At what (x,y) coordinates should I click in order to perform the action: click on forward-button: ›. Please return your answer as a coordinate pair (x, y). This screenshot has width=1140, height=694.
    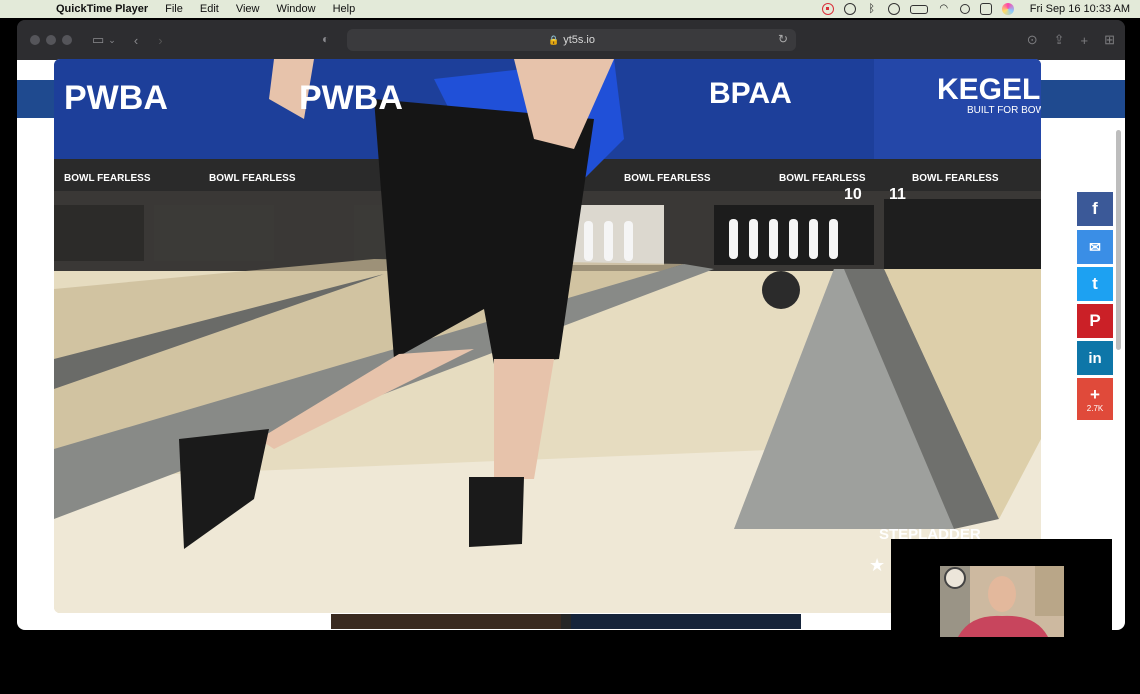
    Looking at the image, I should click on (160, 40).